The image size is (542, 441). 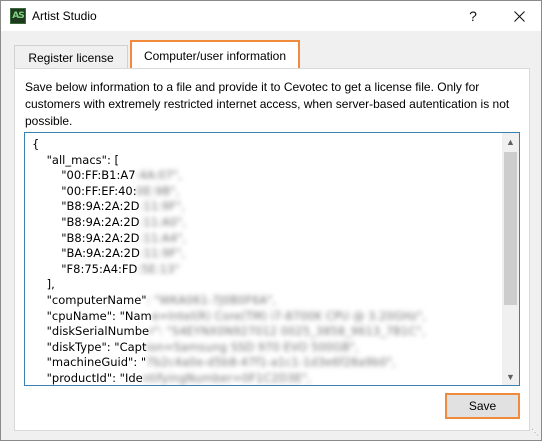 What do you see at coordinates (18, 16) in the screenshot?
I see `app-icon: AS` at bounding box center [18, 16].